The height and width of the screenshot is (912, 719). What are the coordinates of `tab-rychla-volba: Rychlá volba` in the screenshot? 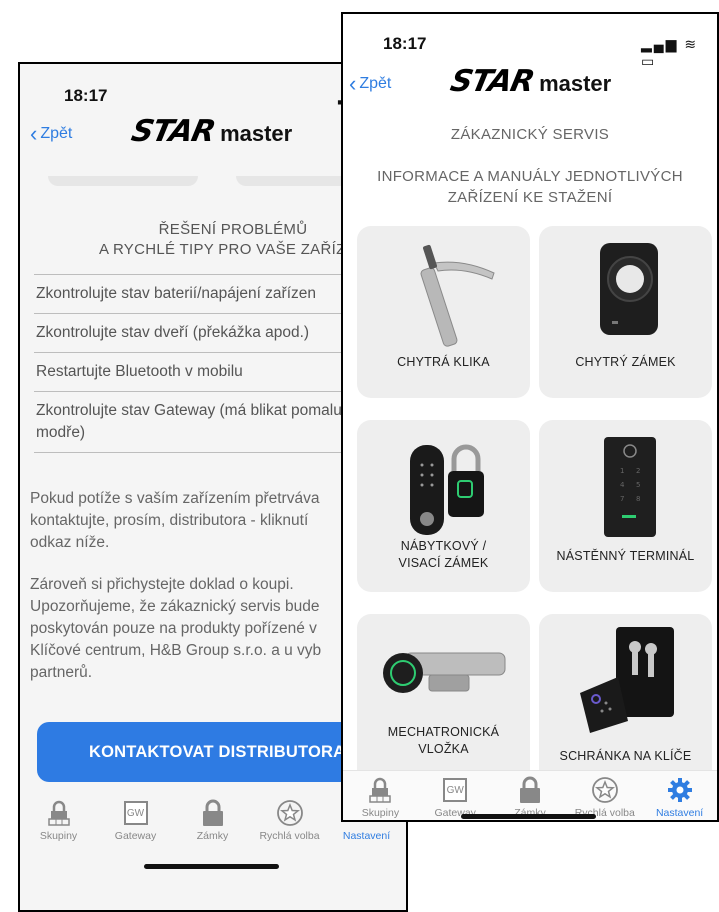 It's located at (289, 820).